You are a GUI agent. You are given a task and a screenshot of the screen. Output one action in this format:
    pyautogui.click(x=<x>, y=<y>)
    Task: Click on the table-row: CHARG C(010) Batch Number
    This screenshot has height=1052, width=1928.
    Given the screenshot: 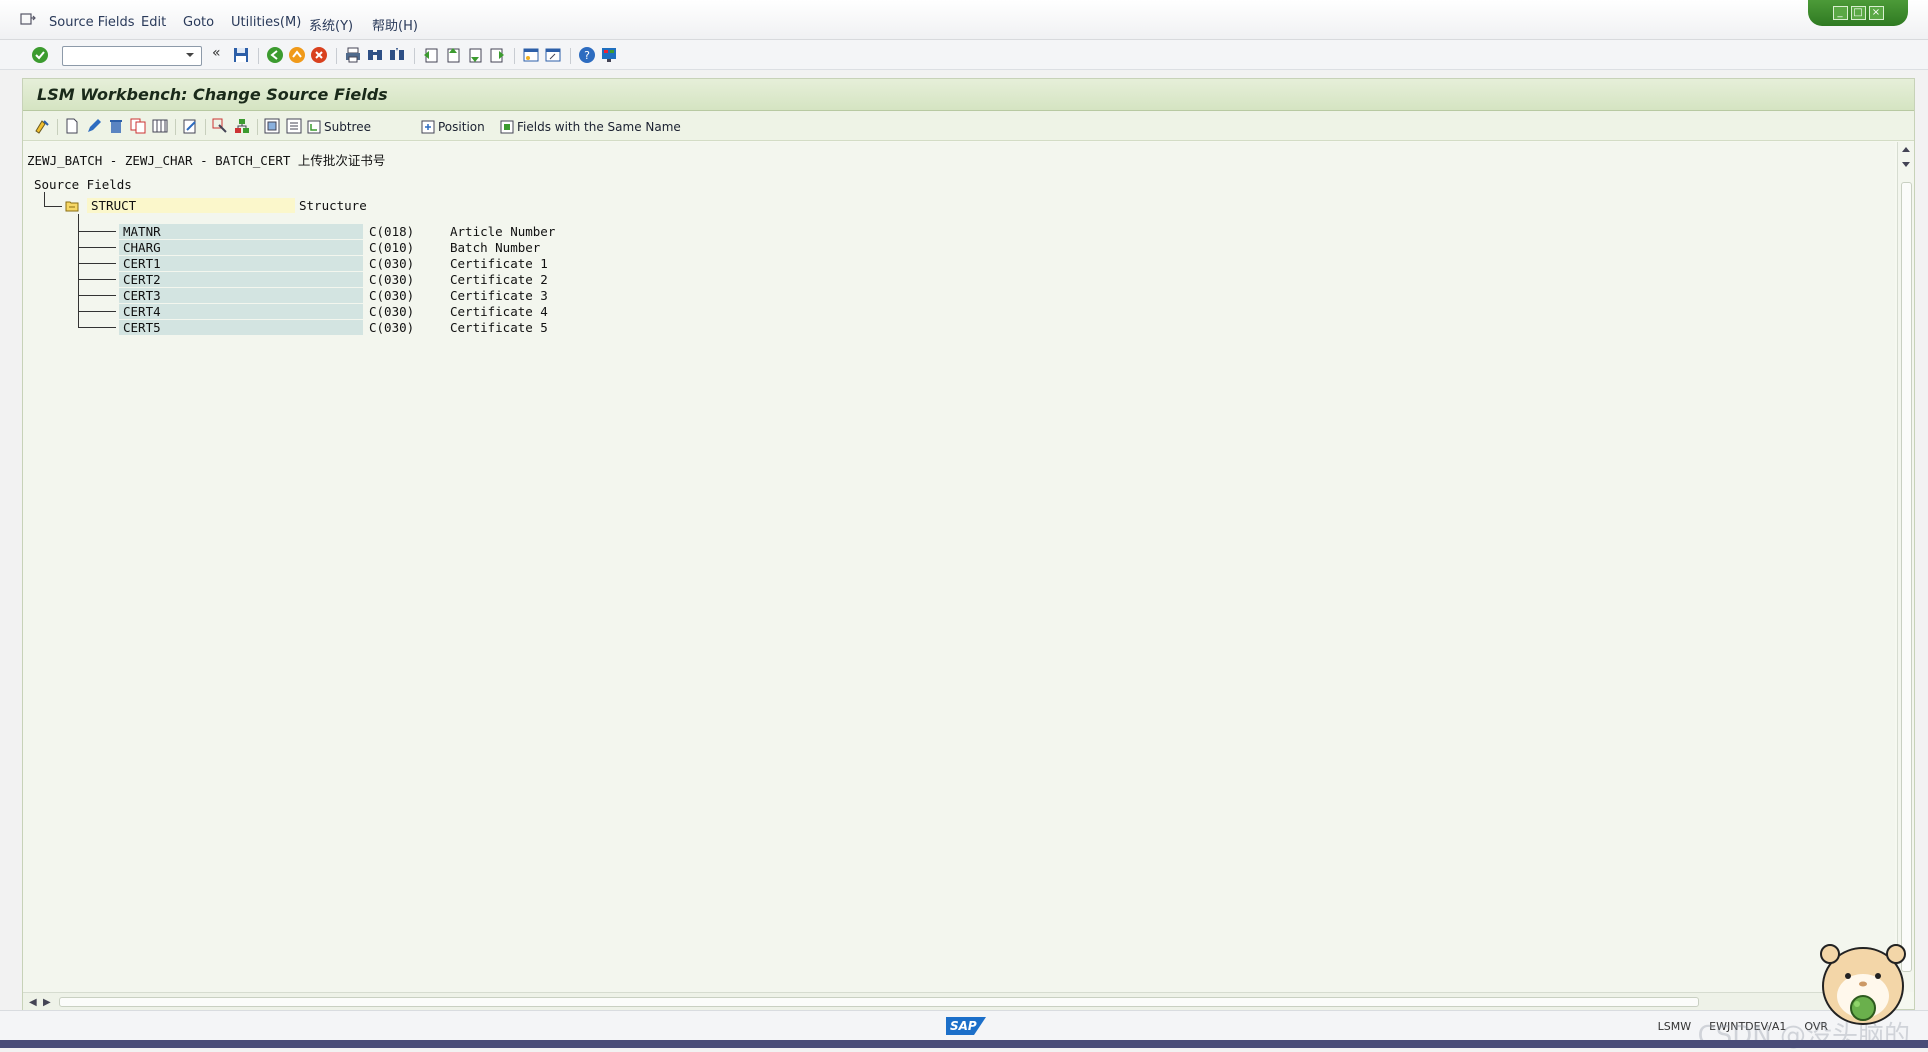 What is the action you would take?
    pyautogui.click(x=423, y=247)
    